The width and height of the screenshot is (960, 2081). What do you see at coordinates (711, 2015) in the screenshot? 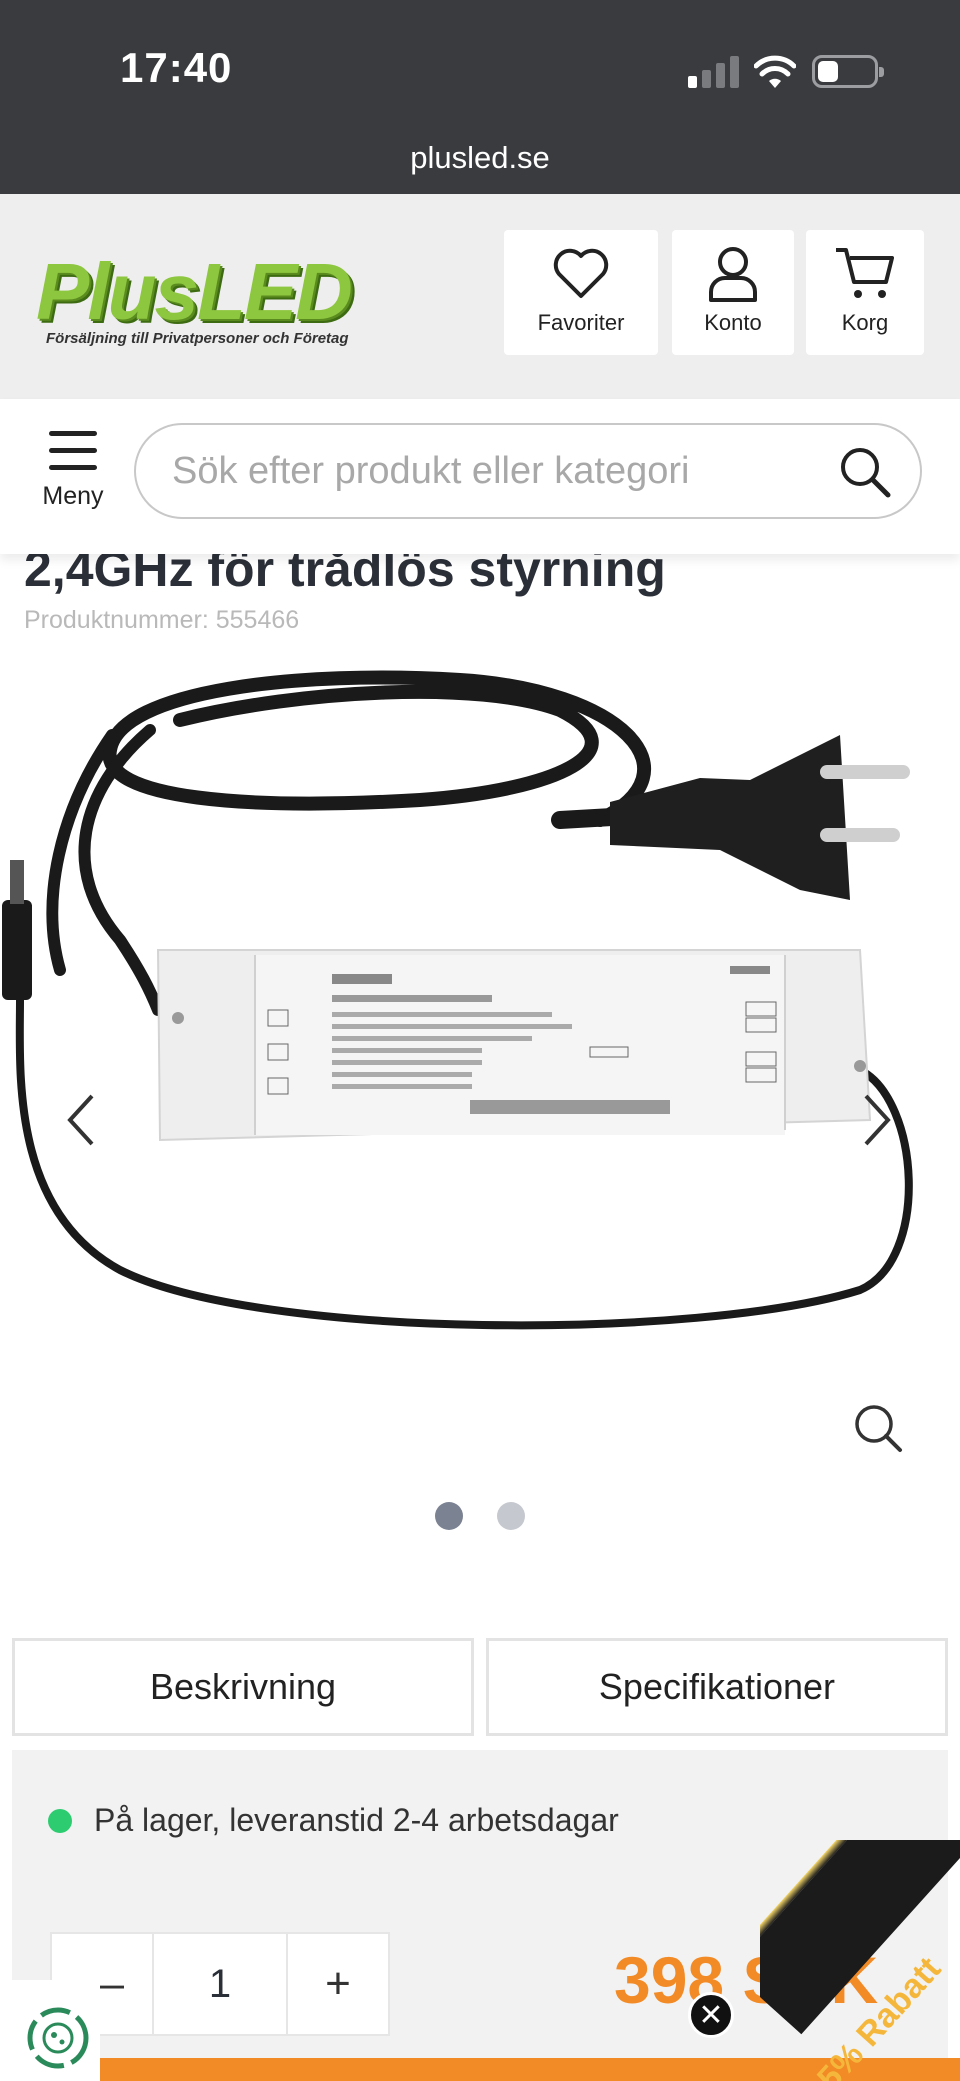
I see `close-promo-button: ✕` at bounding box center [711, 2015].